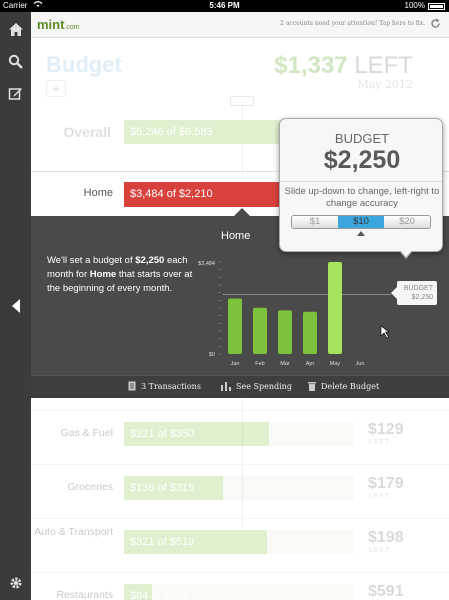 The height and width of the screenshot is (600, 449). Describe the element at coordinates (385, 332) in the screenshot. I see `cursor-icon` at that location.